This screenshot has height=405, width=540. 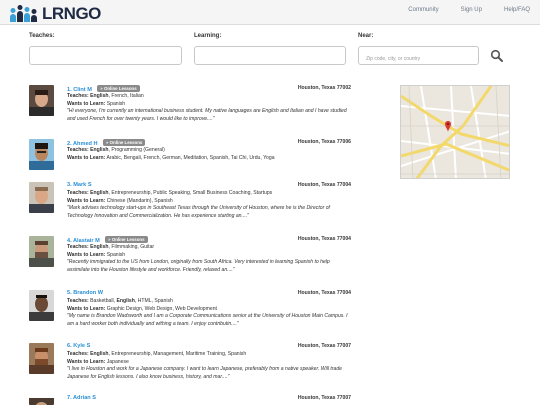 I want to click on result-name: 4. Alastair M, so click(x=83, y=241).